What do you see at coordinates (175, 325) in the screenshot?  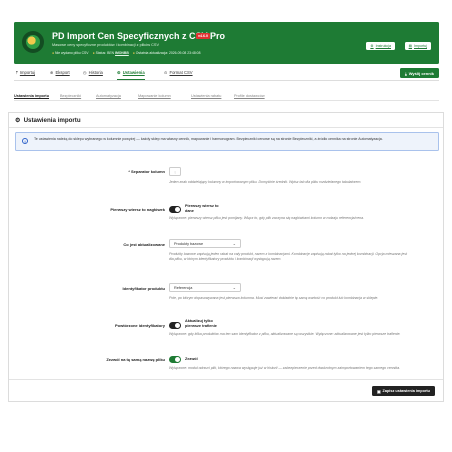 I see `repeated-toggle` at bounding box center [175, 325].